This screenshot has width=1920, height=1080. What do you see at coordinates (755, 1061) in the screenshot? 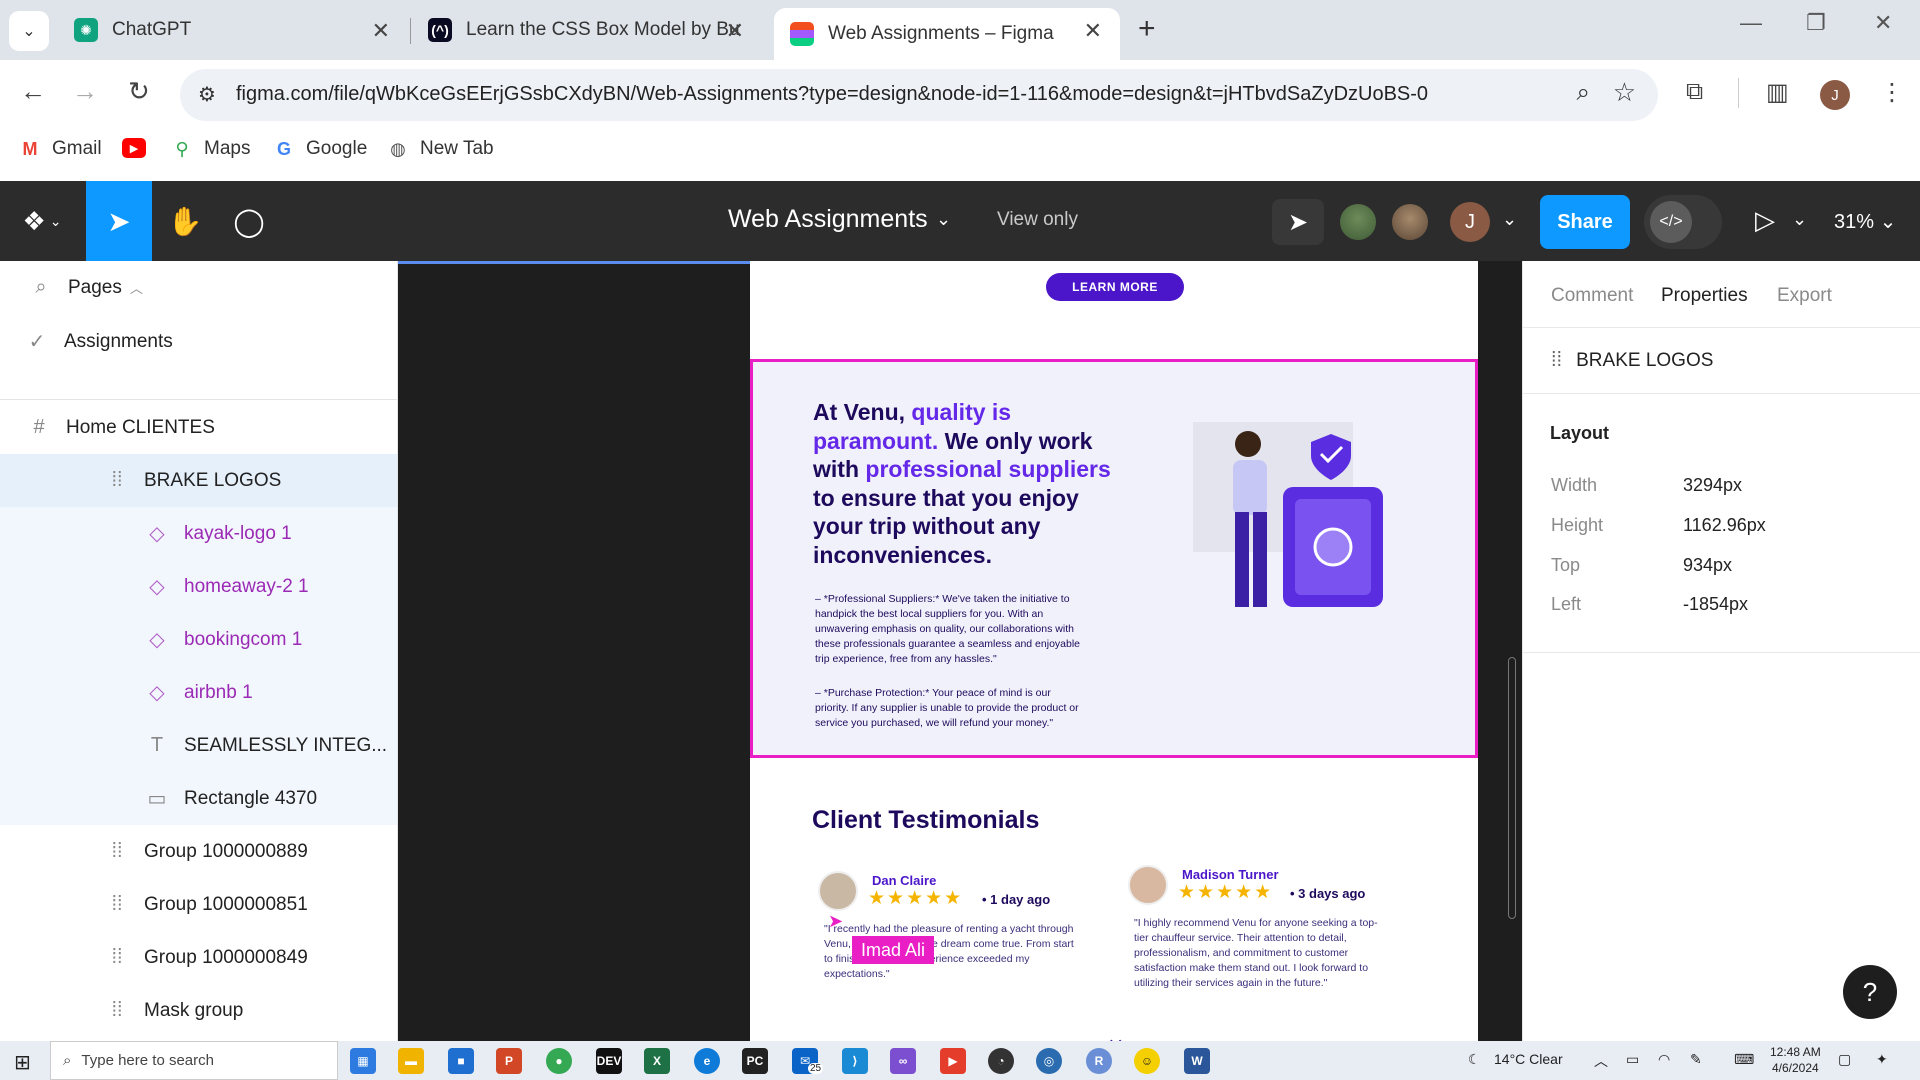
I see `pycharm-icon: PC` at bounding box center [755, 1061].